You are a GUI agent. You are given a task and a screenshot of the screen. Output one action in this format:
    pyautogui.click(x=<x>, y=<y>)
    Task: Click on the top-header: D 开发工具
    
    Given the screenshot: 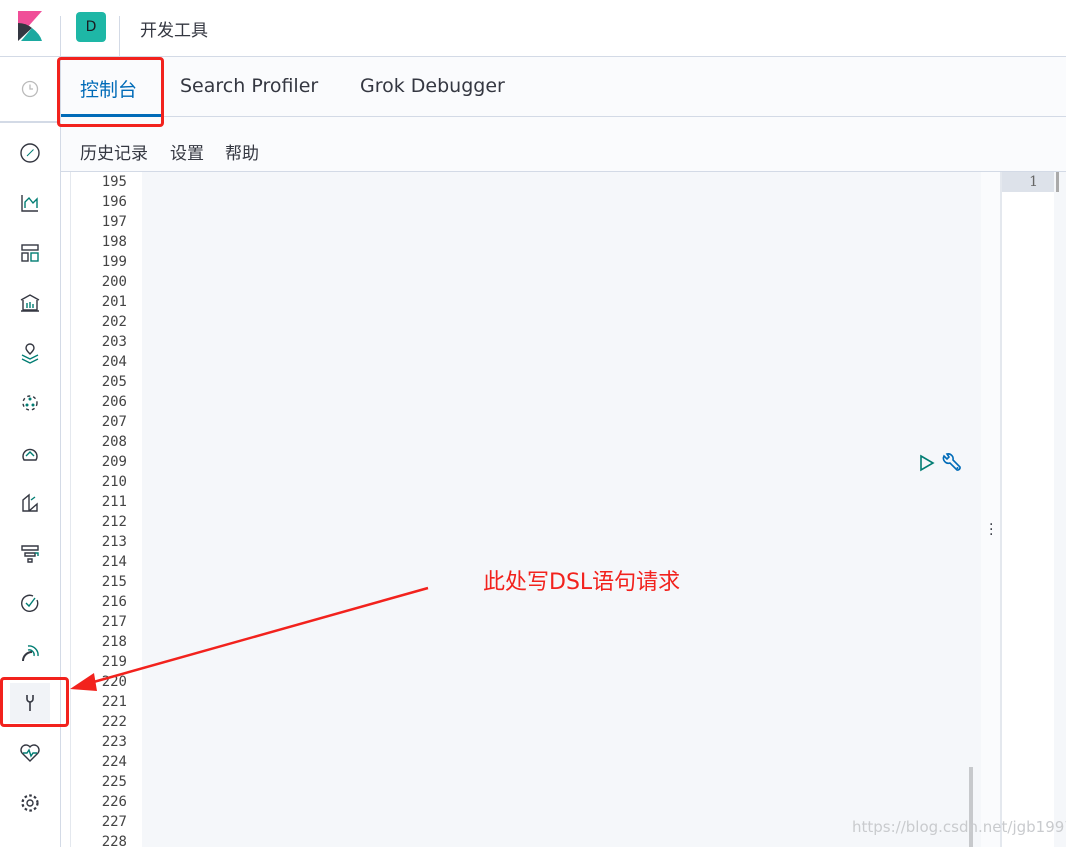 What is the action you would take?
    pyautogui.click(x=533, y=28)
    